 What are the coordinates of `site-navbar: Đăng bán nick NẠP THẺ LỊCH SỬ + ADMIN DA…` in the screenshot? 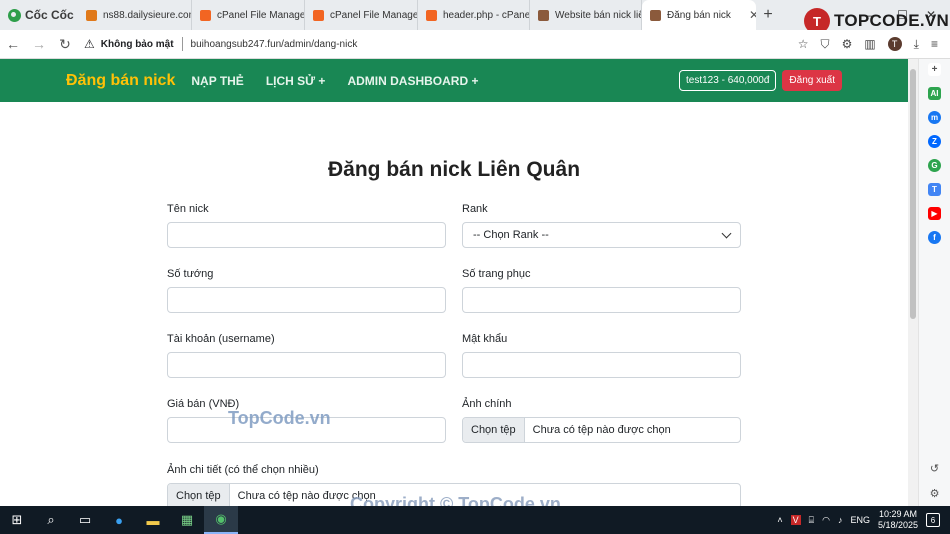 It's located at (454, 80).